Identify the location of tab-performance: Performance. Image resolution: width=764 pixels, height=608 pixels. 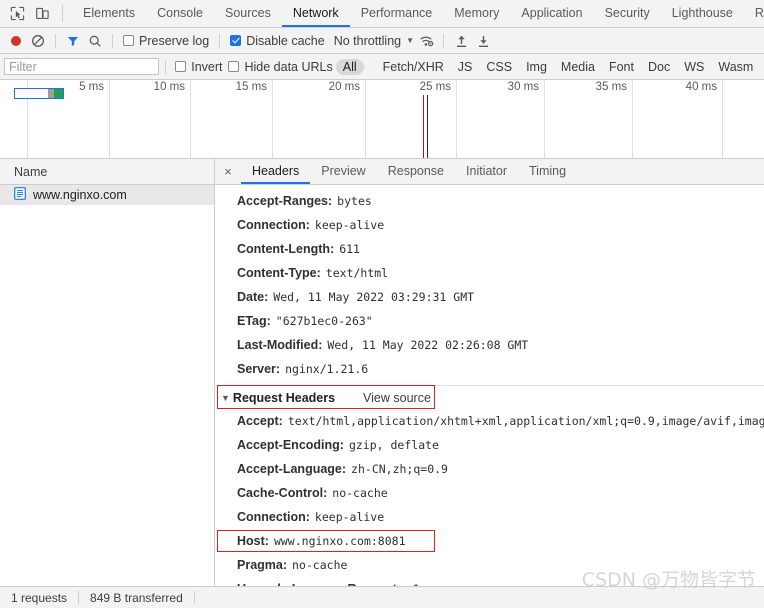
(397, 13).